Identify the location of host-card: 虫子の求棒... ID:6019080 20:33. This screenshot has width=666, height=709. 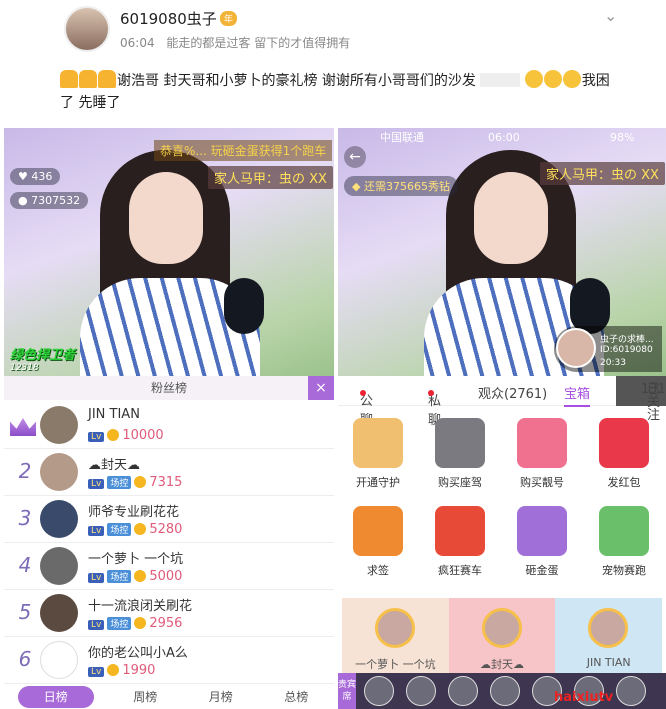
(608, 349).